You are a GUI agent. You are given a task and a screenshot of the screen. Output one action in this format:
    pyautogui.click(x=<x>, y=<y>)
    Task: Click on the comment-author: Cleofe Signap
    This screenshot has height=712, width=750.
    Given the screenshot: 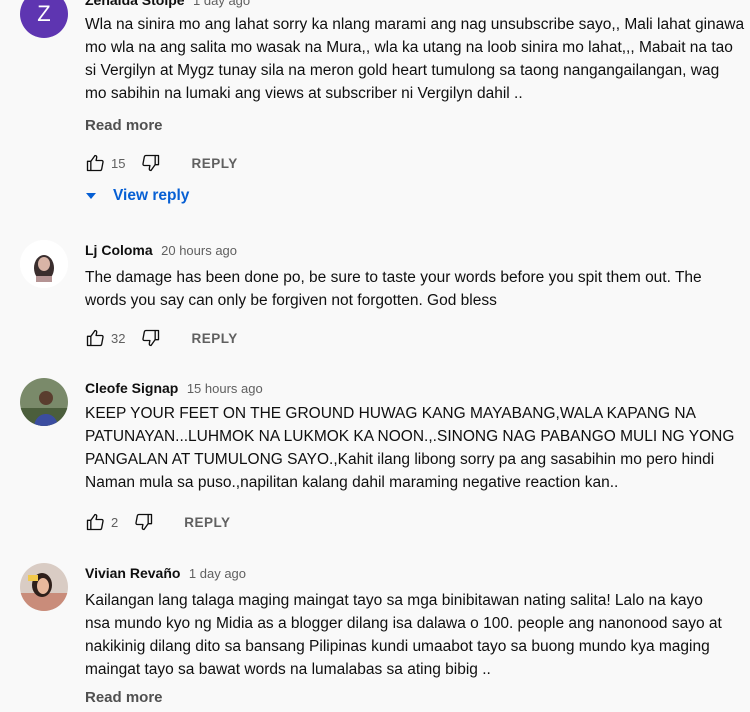 What is the action you would take?
    pyautogui.click(x=131, y=388)
    